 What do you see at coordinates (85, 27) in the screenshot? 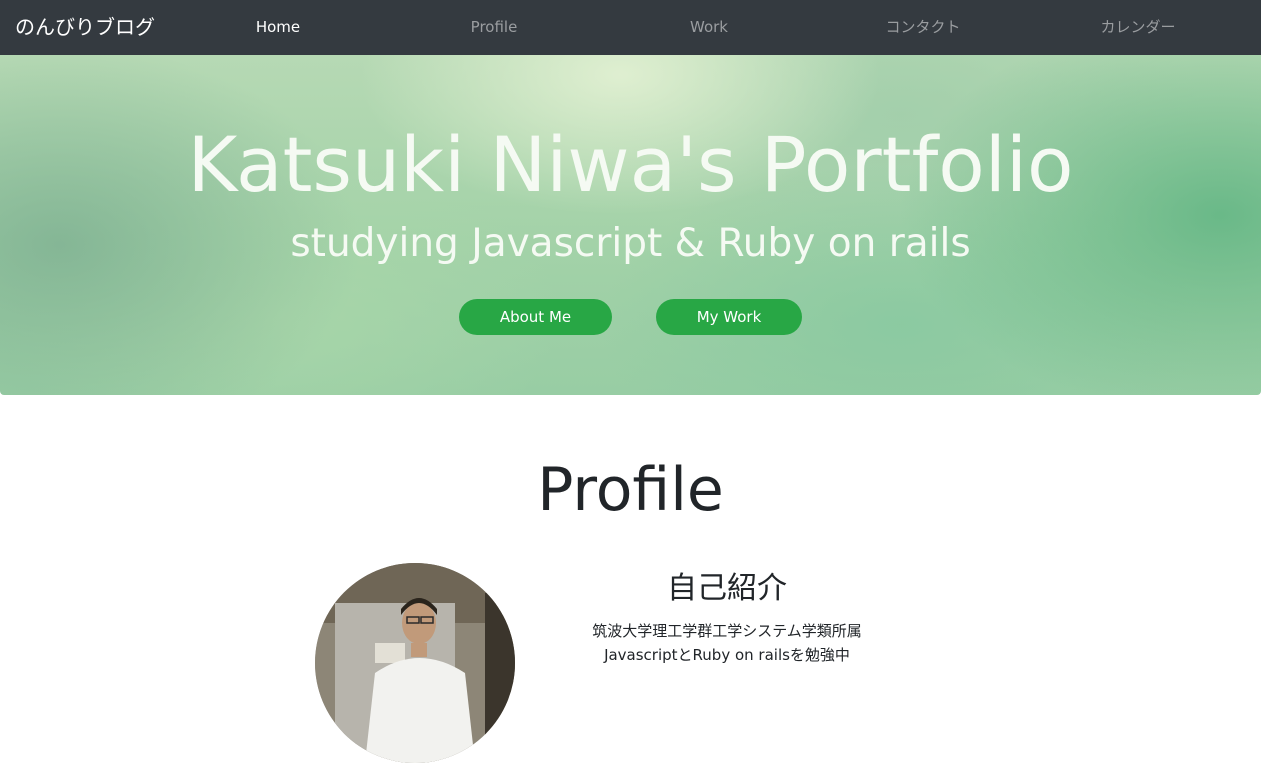
I see `brand-logo: のんびりブログ` at bounding box center [85, 27].